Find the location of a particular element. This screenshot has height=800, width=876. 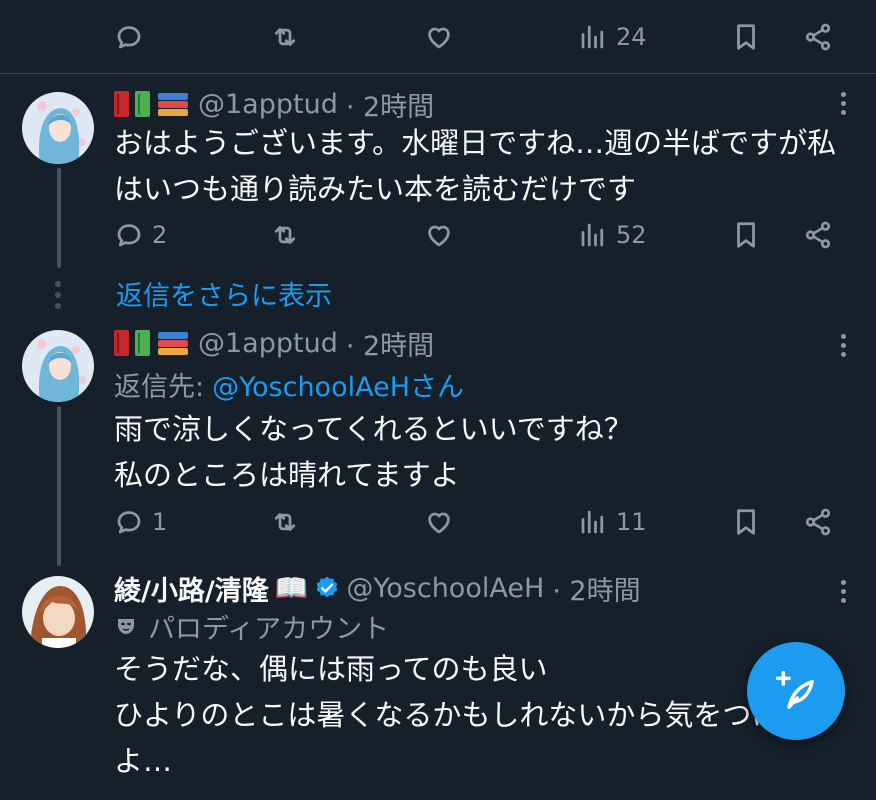

handle: @YoschoolAeH is located at coordinates (445, 588).